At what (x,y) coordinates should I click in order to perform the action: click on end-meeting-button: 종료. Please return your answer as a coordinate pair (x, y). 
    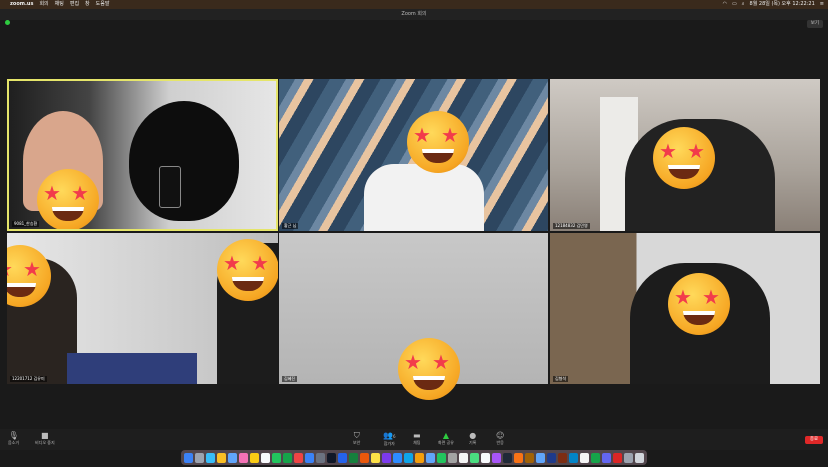
    Looking at the image, I should click on (814, 440).